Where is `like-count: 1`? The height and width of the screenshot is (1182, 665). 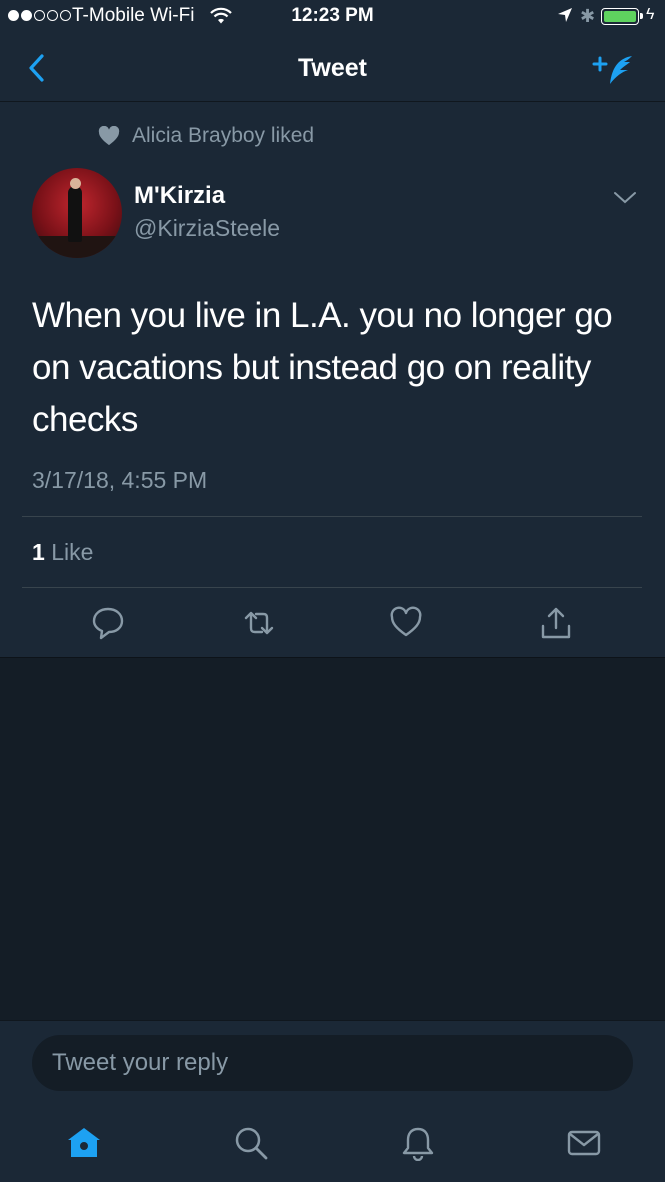 like-count: 1 is located at coordinates (38, 552).